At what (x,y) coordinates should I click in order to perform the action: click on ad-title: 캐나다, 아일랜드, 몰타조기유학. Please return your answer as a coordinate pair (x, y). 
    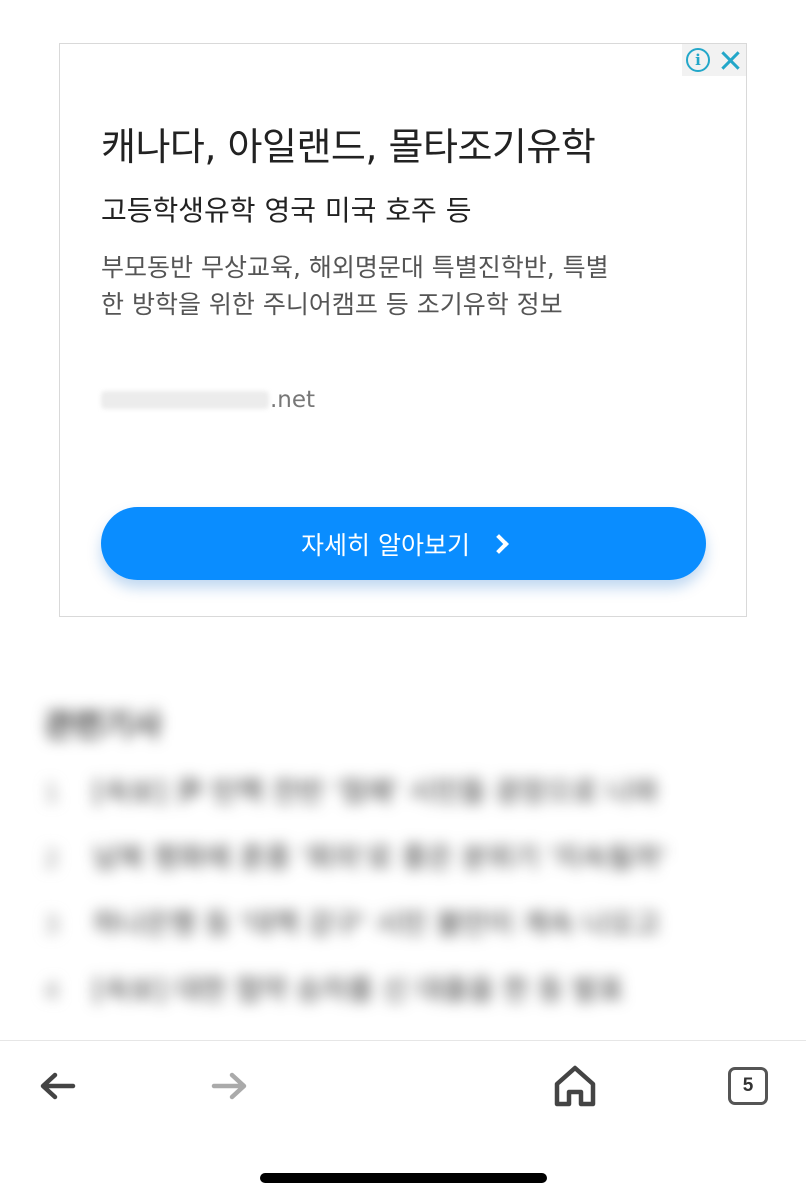
    Looking at the image, I should click on (348, 143).